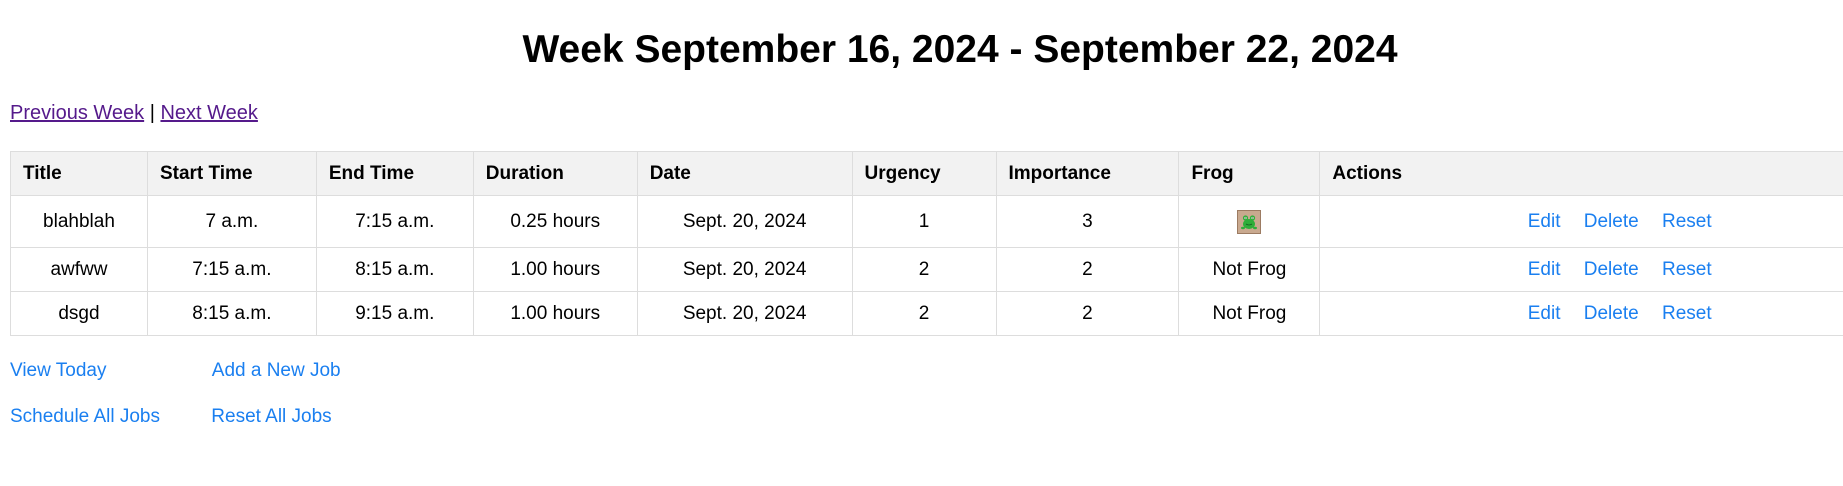 The height and width of the screenshot is (486, 1843). Describe the element at coordinates (231, 221) in the screenshot. I see `cell-start-time: 7 a.m.` at that location.